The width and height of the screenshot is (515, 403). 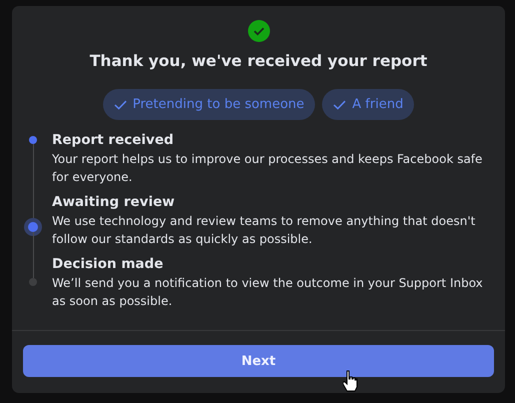 What do you see at coordinates (258, 361) in the screenshot?
I see `next-button: Next` at bounding box center [258, 361].